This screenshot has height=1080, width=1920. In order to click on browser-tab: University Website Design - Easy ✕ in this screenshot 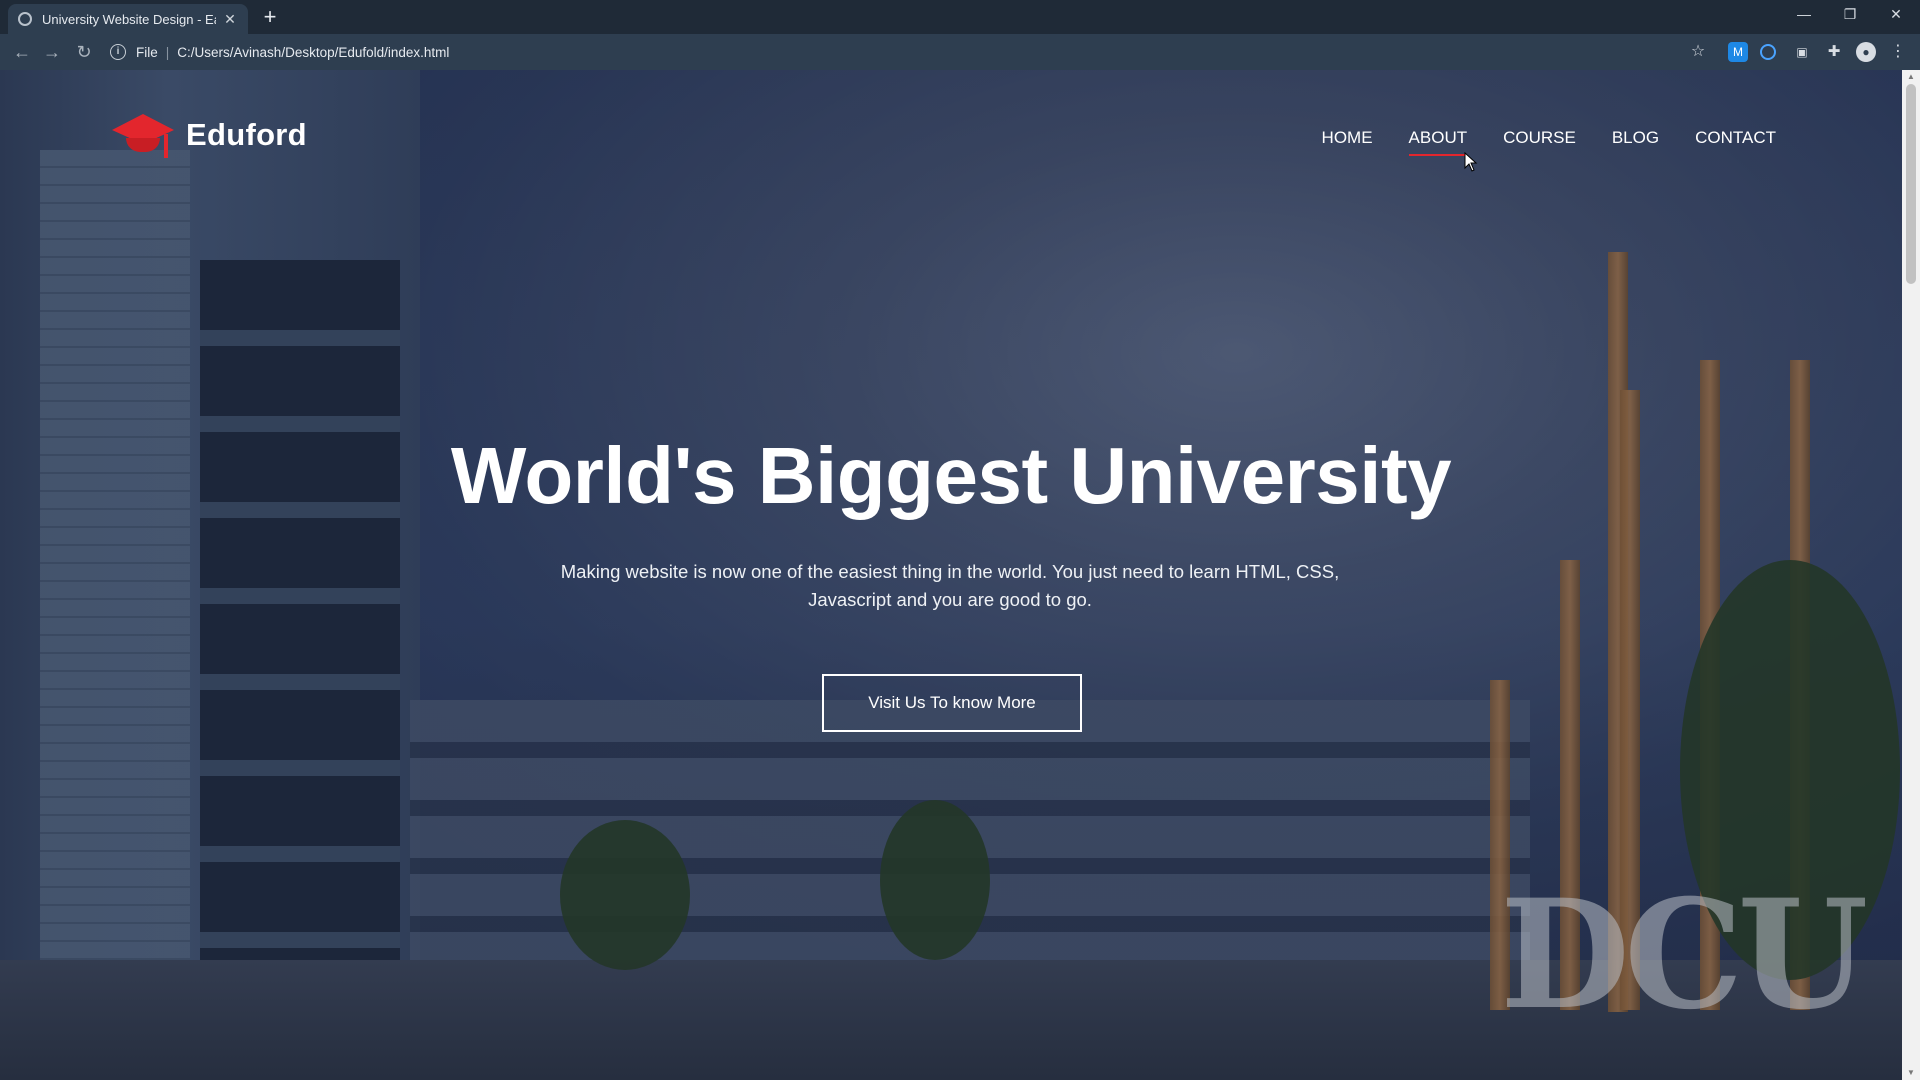, I will do `click(128, 19)`.